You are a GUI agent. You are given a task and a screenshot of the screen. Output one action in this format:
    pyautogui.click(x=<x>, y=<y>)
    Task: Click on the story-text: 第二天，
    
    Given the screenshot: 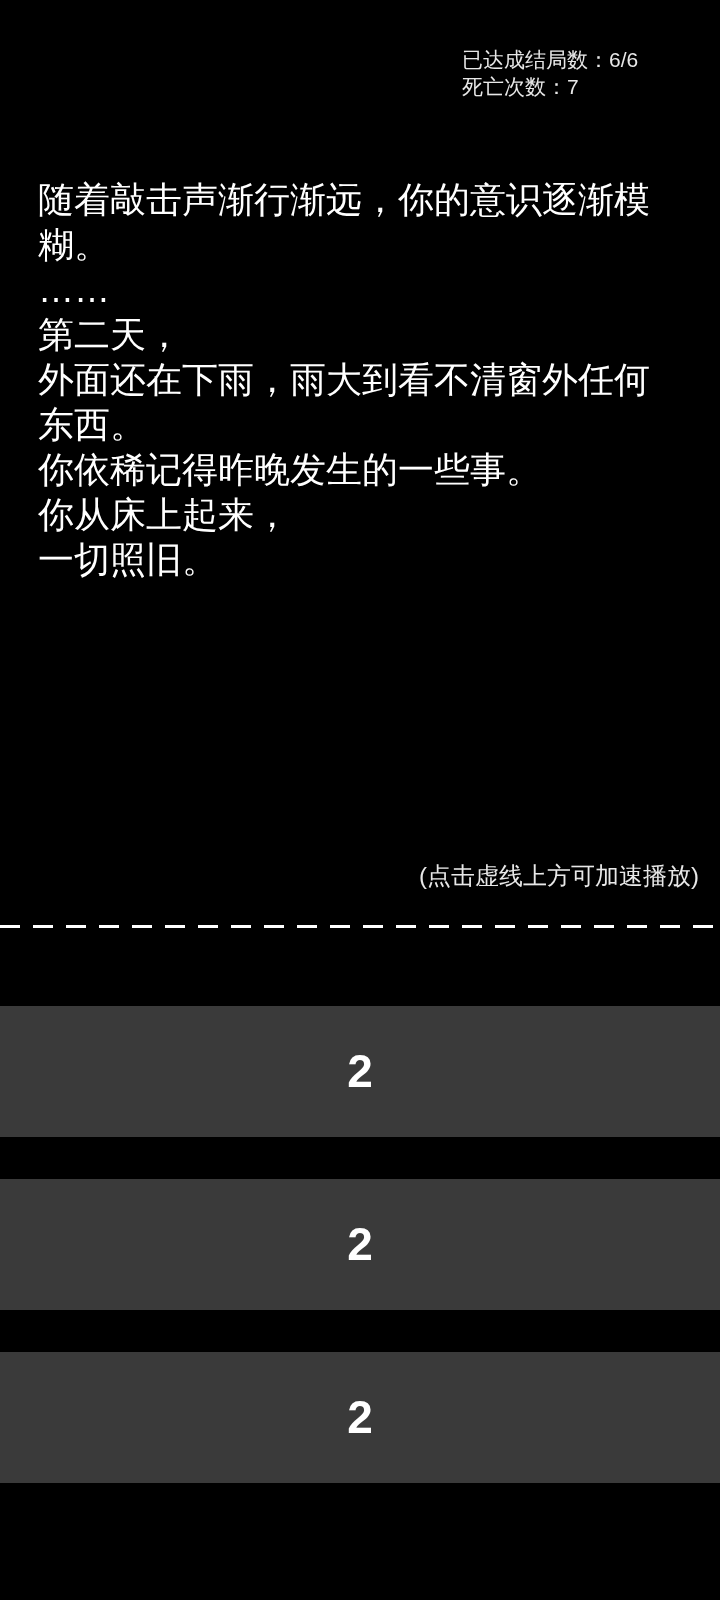 What is the action you would take?
    pyautogui.click(x=110, y=335)
    